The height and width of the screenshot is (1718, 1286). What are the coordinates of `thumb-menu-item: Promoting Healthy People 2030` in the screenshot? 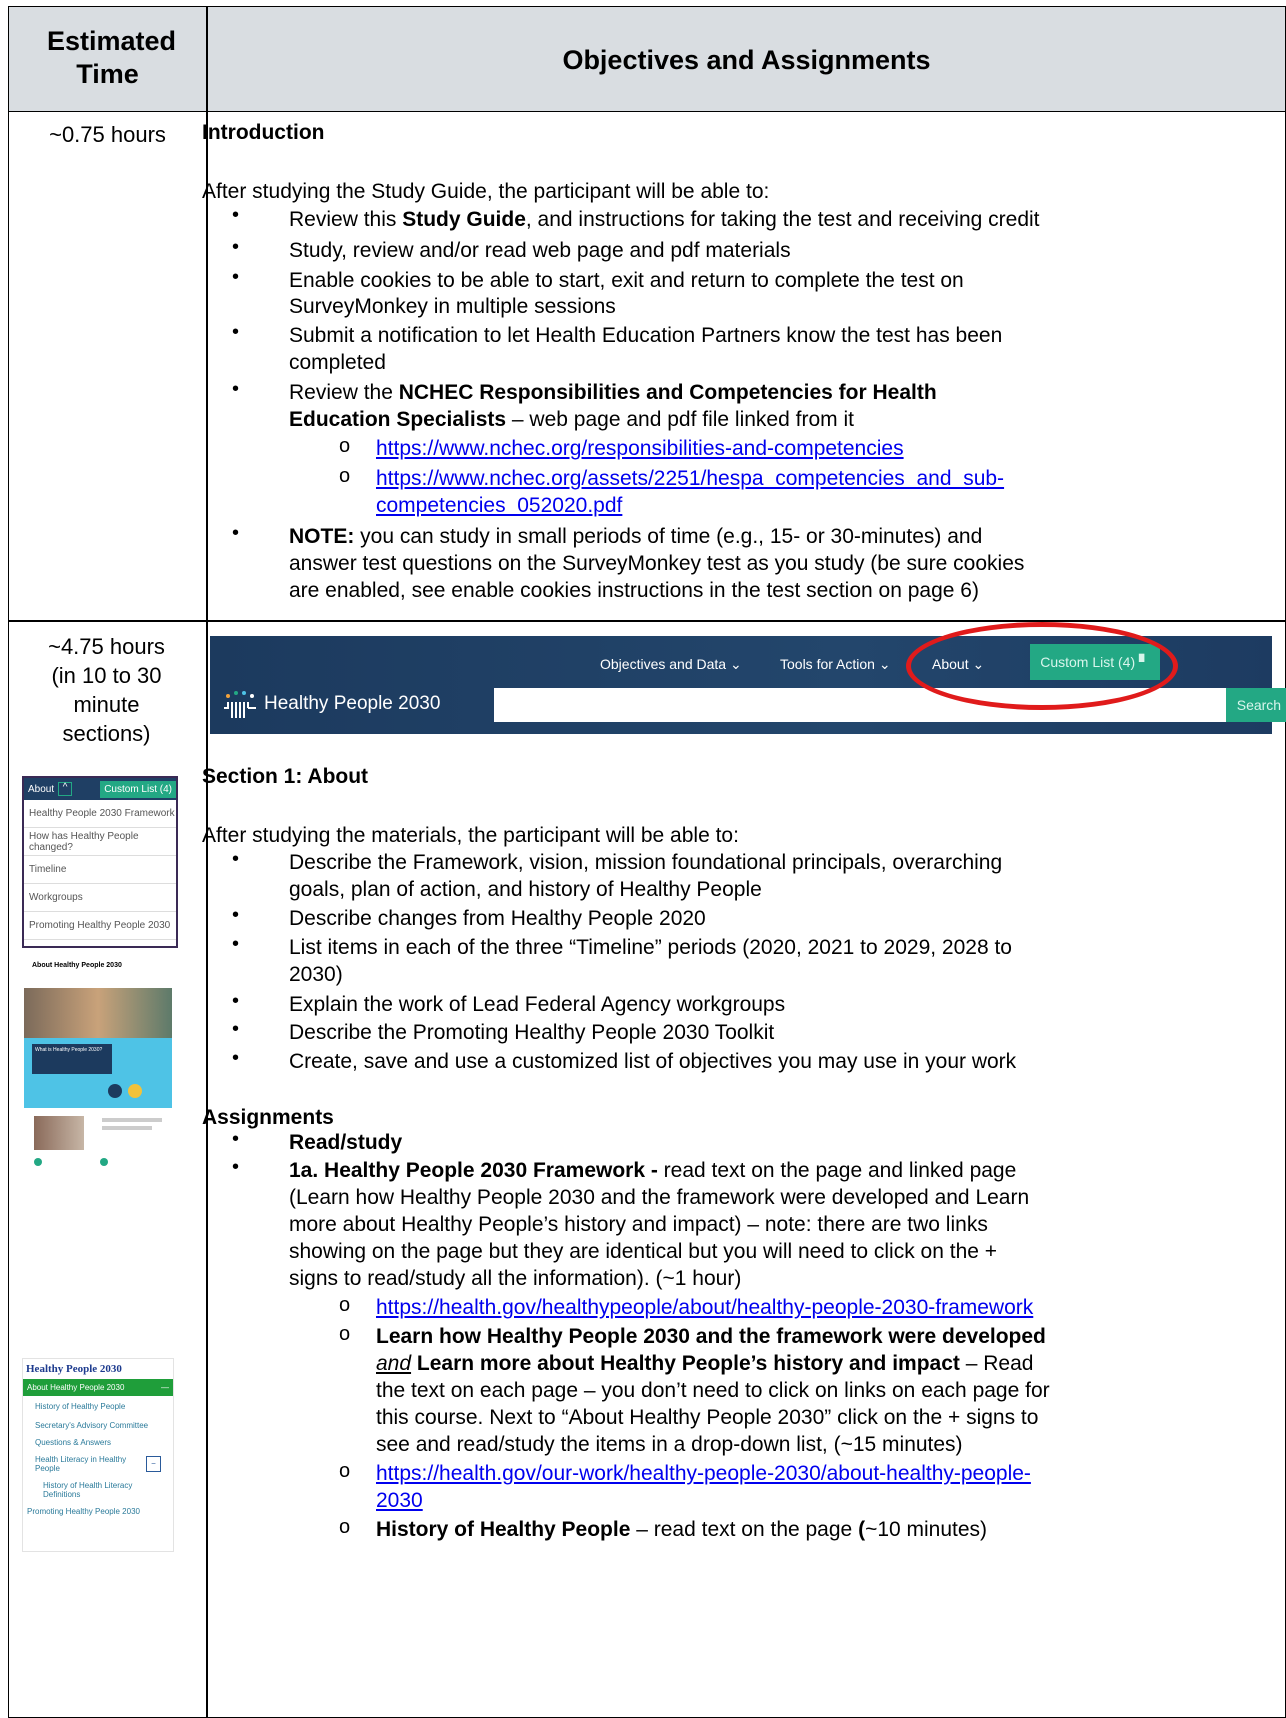 It's located at (100, 926).